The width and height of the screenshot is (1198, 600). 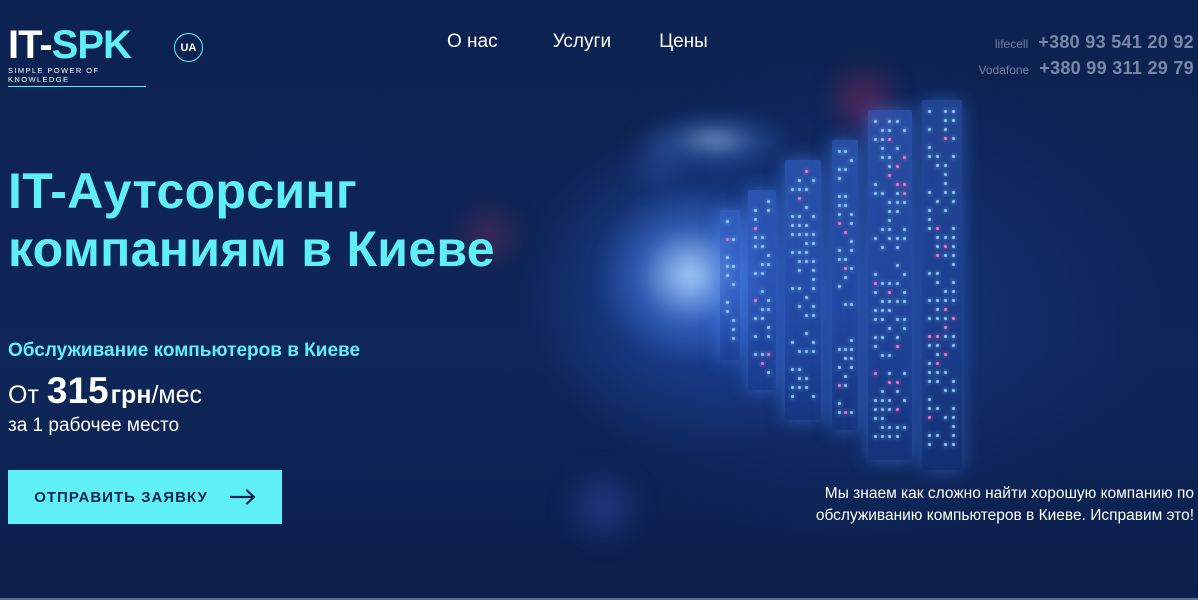 I want to click on language-switch-button: UA, so click(x=188, y=47).